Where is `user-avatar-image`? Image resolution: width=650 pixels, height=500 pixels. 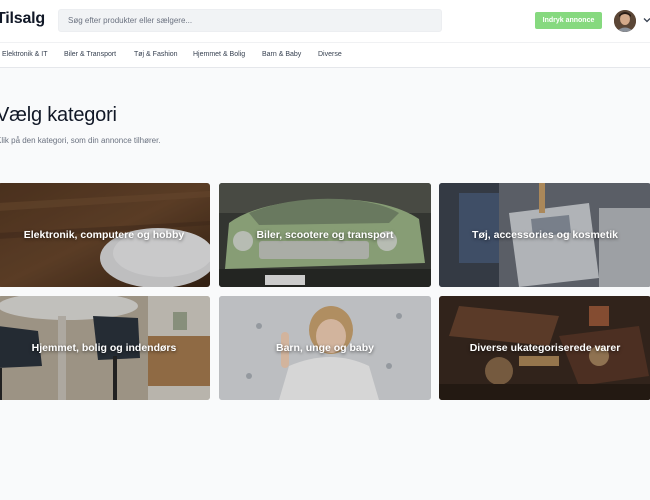 user-avatar-image is located at coordinates (625, 21).